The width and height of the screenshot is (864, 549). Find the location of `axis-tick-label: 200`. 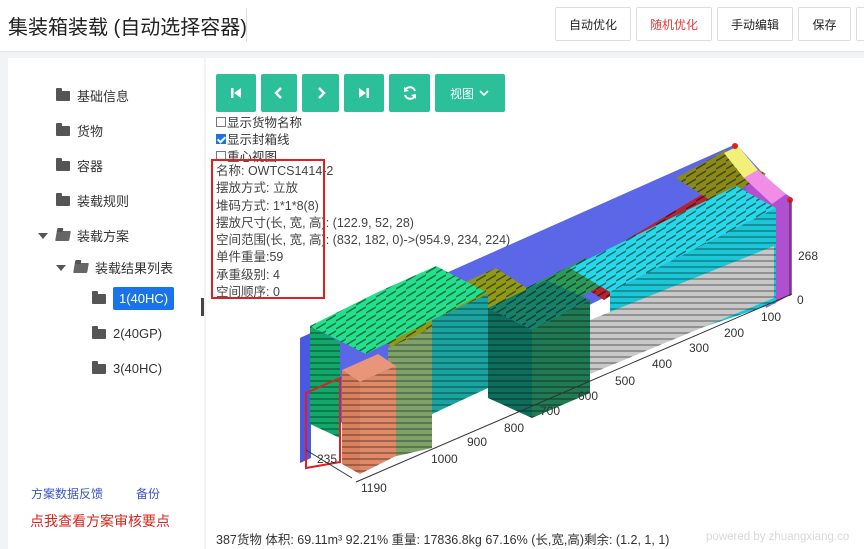

axis-tick-label: 200 is located at coordinates (734, 333).